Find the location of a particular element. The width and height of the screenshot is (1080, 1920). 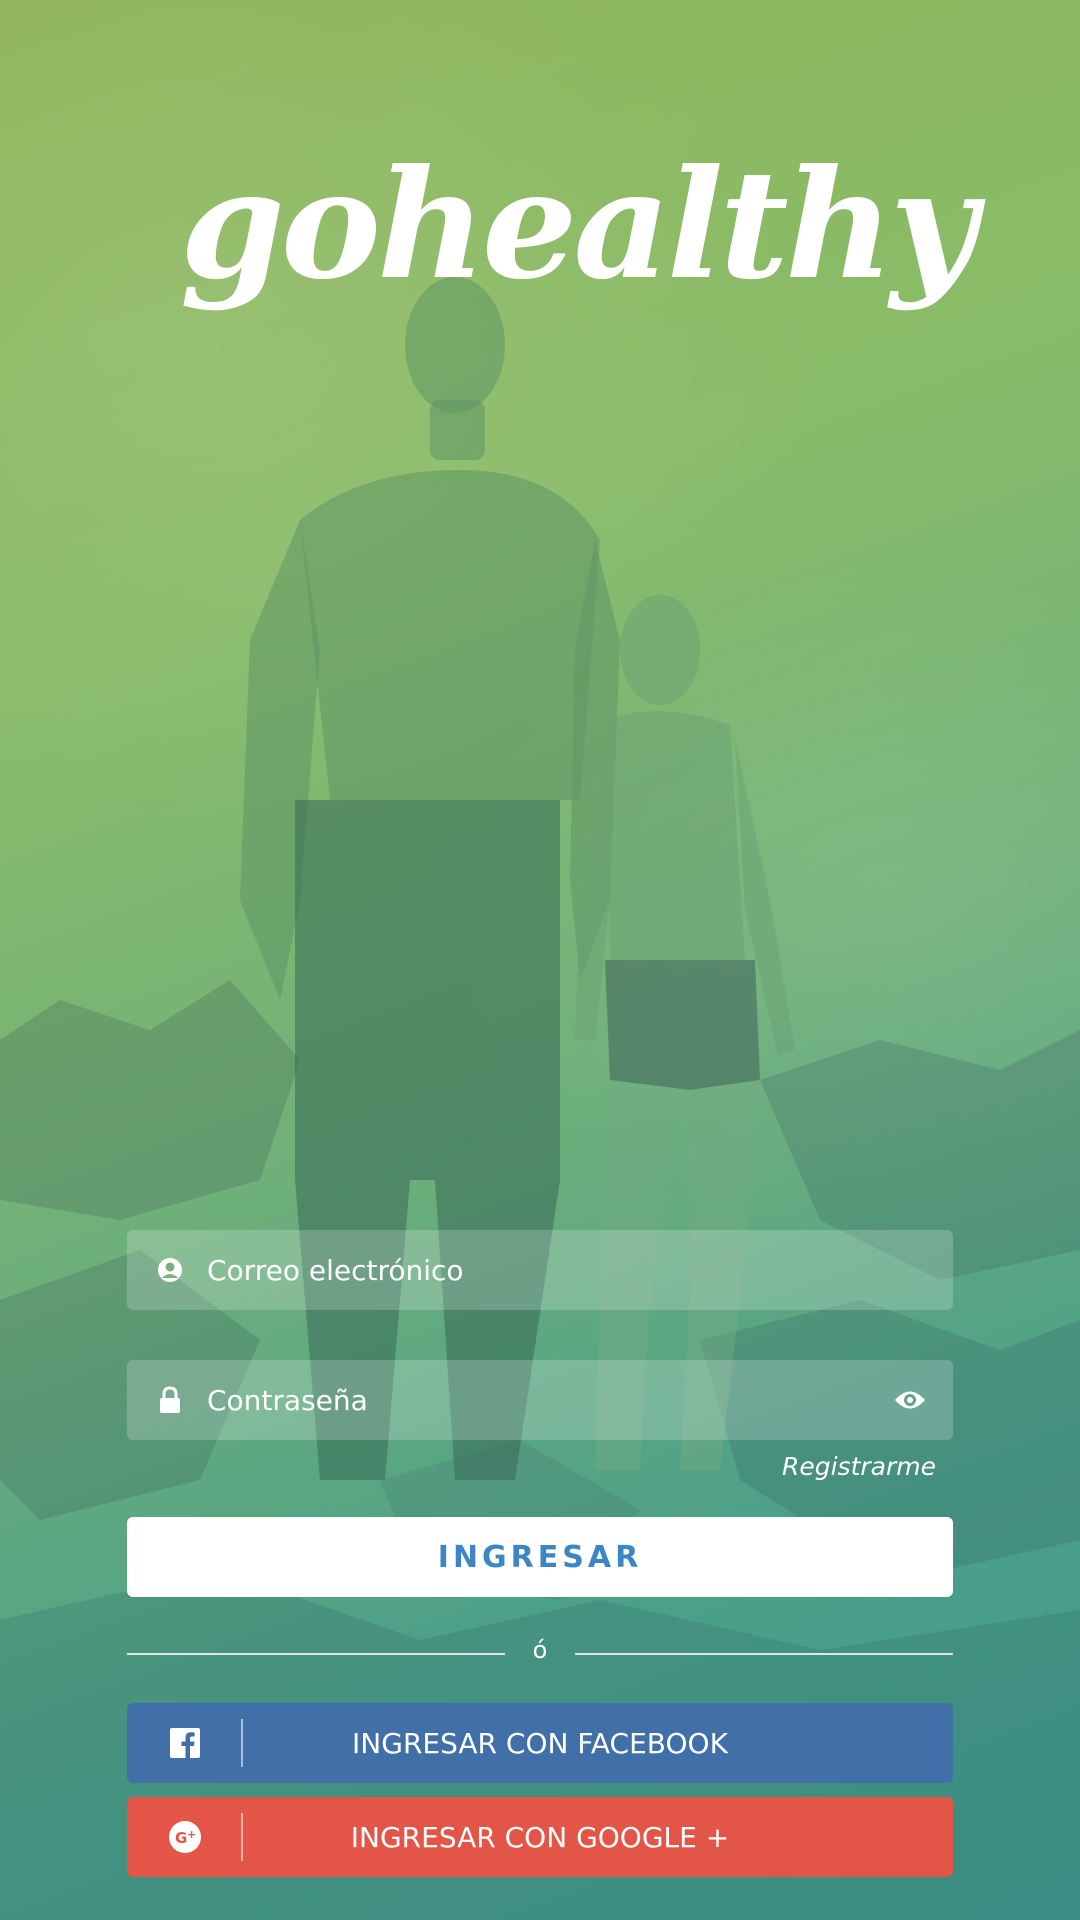

svg-text: G is located at coordinates (181, 1838).